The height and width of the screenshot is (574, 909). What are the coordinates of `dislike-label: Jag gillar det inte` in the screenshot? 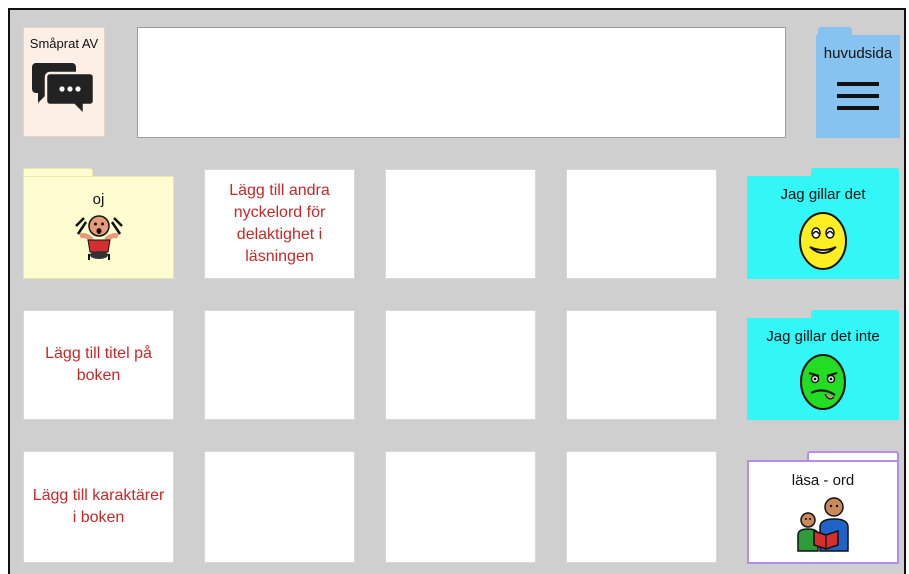 It's located at (823, 336).